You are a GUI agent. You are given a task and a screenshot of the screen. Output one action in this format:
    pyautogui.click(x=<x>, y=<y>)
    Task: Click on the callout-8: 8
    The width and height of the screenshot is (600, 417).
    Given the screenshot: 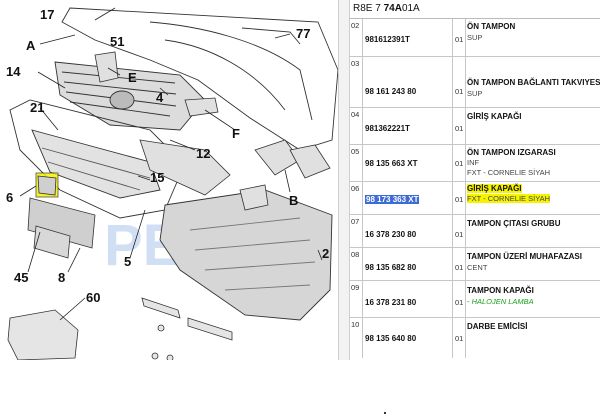 What is the action you would take?
    pyautogui.click(x=61, y=277)
    